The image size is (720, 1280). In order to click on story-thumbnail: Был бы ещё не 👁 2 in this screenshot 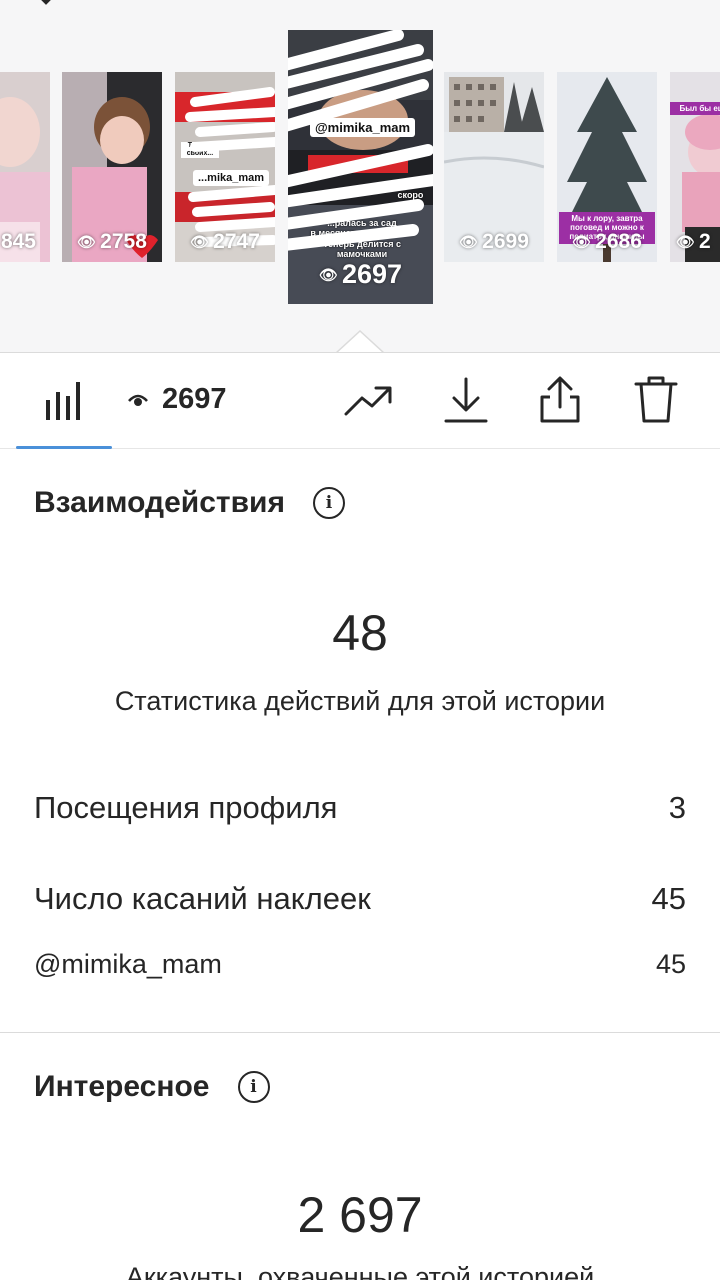, I will do `click(695, 167)`.